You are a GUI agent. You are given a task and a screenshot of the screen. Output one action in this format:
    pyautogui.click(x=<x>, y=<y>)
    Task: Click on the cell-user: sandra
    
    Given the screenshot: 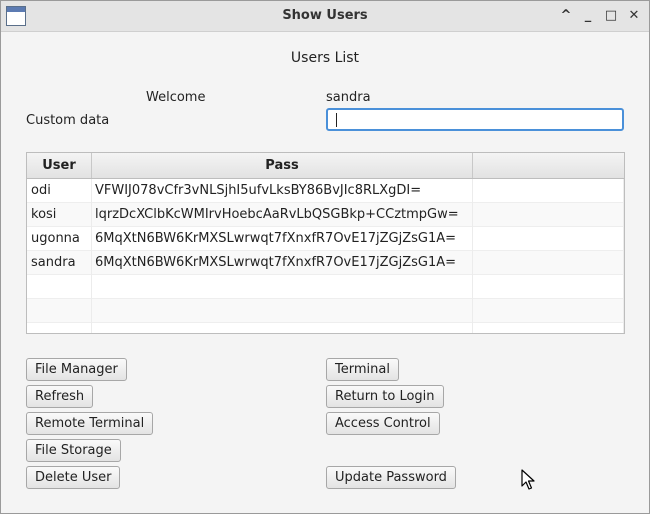 What is the action you would take?
    pyautogui.click(x=59, y=263)
    